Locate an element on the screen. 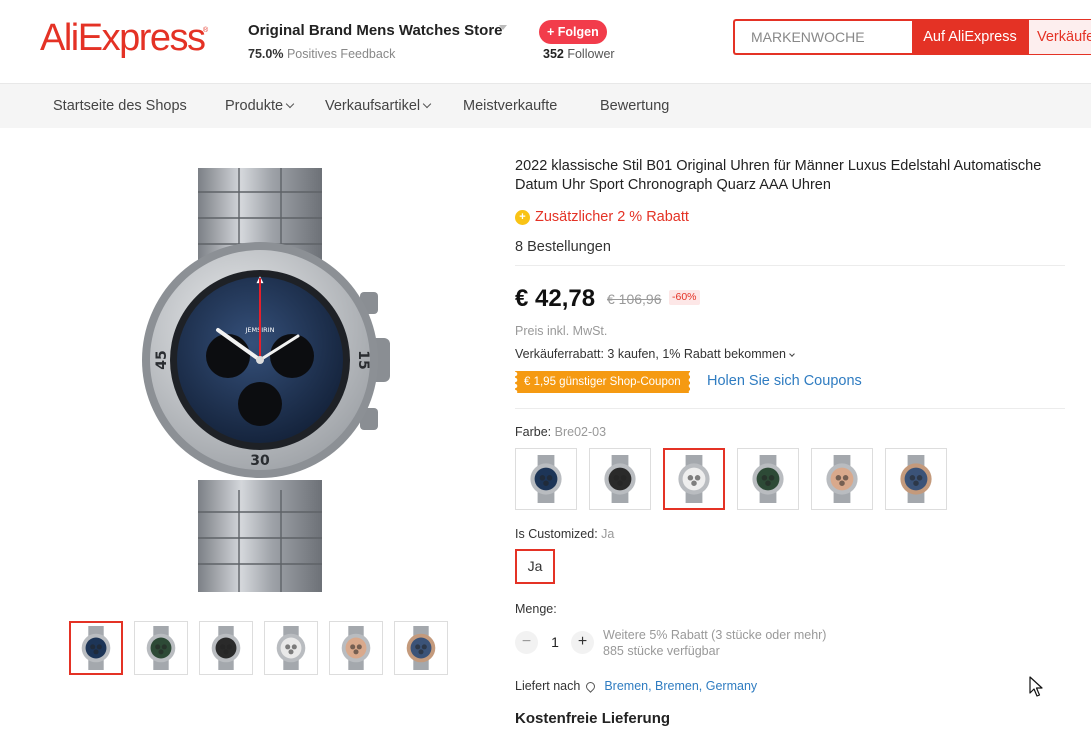  get-coupons-link: Holen Sie sich Coupons is located at coordinates (784, 381).